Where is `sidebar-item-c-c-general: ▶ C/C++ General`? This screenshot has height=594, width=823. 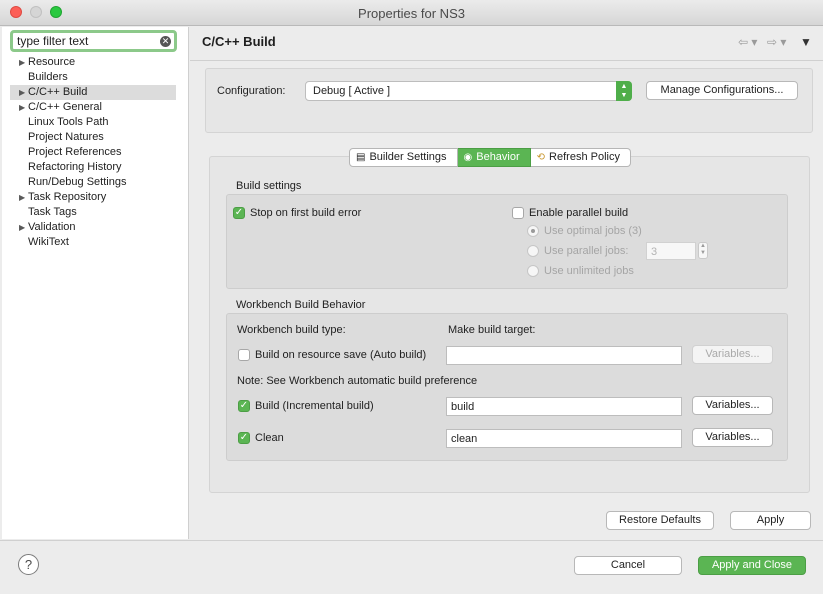 sidebar-item-c-c-general: ▶ C/C++ General is located at coordinates (93, 107).